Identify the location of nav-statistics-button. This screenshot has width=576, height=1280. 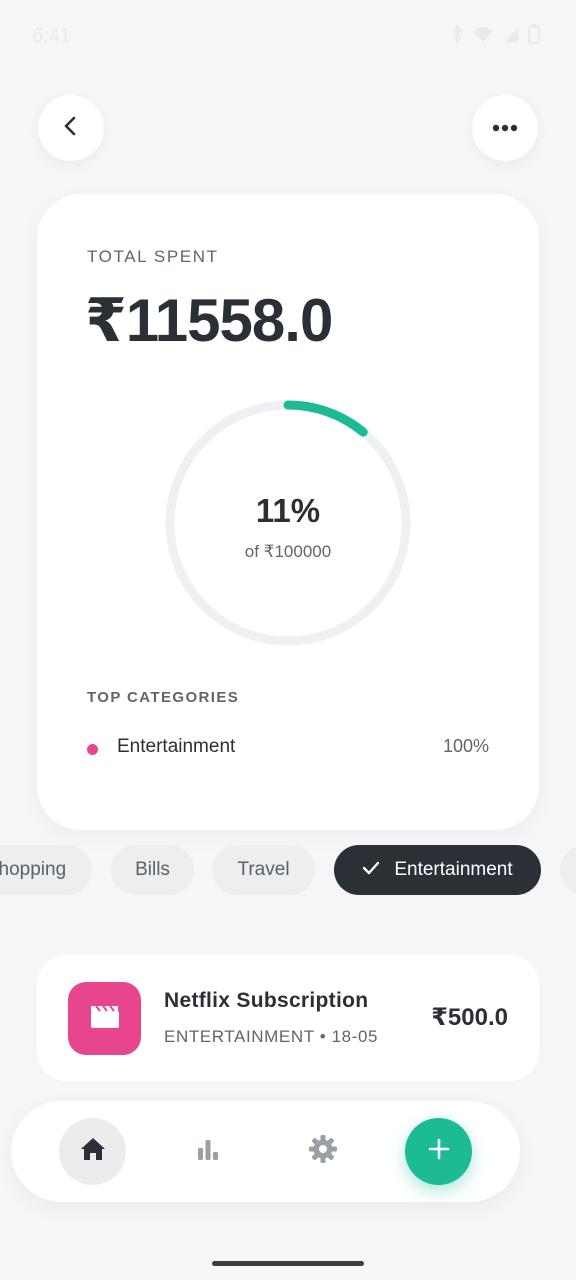
(207, 1151).